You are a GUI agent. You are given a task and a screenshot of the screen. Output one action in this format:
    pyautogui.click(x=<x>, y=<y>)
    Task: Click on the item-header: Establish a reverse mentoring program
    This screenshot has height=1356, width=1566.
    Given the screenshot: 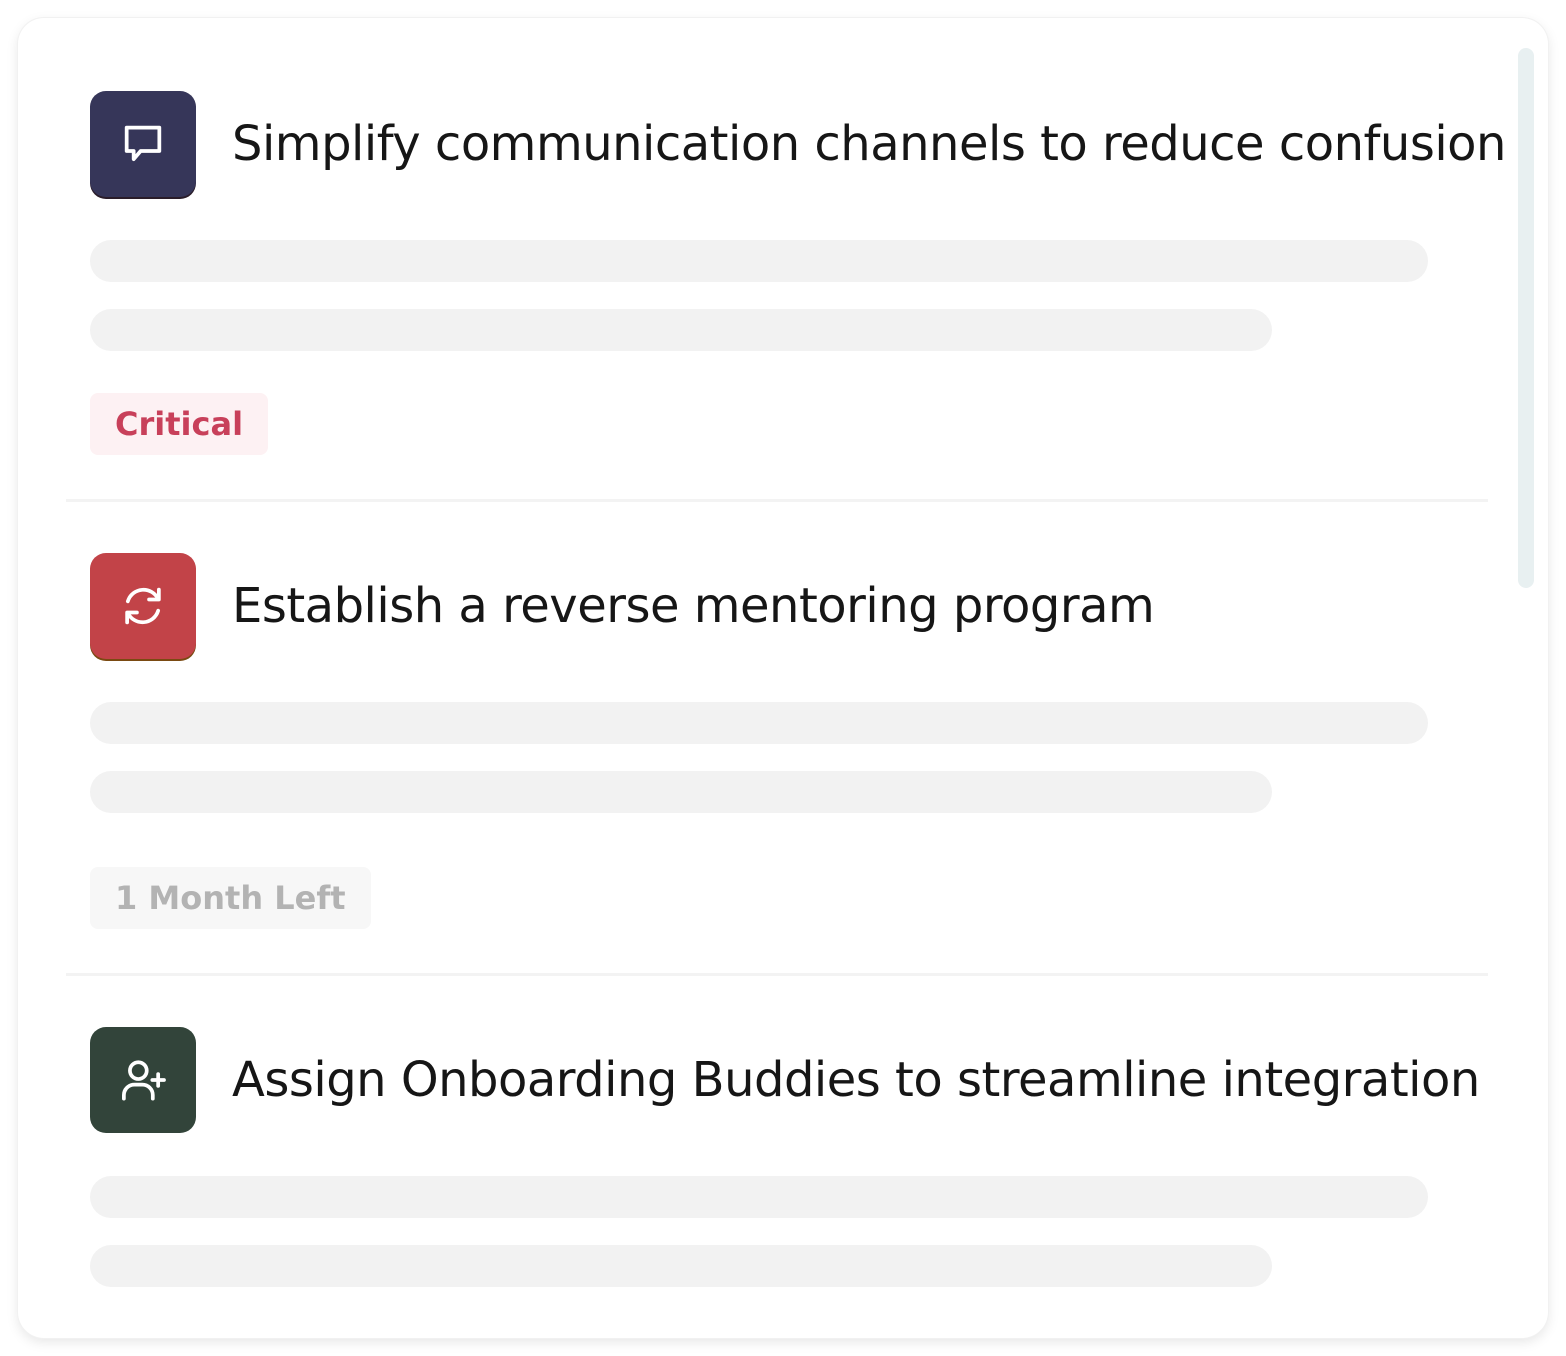 What is the action you would take?
    pyautogui.click(x=622, y=606)
    